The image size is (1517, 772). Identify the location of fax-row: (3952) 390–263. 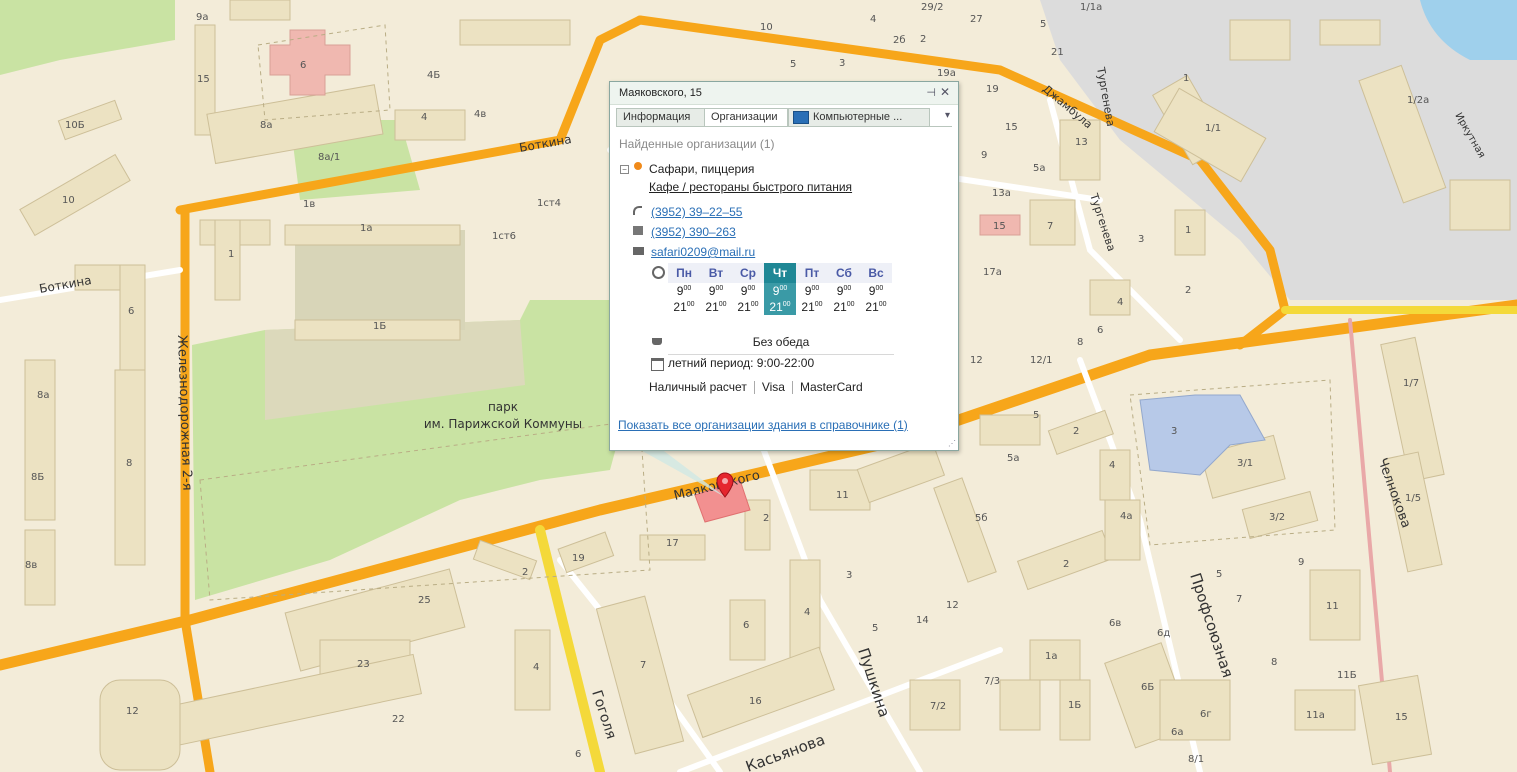
(684, 232).